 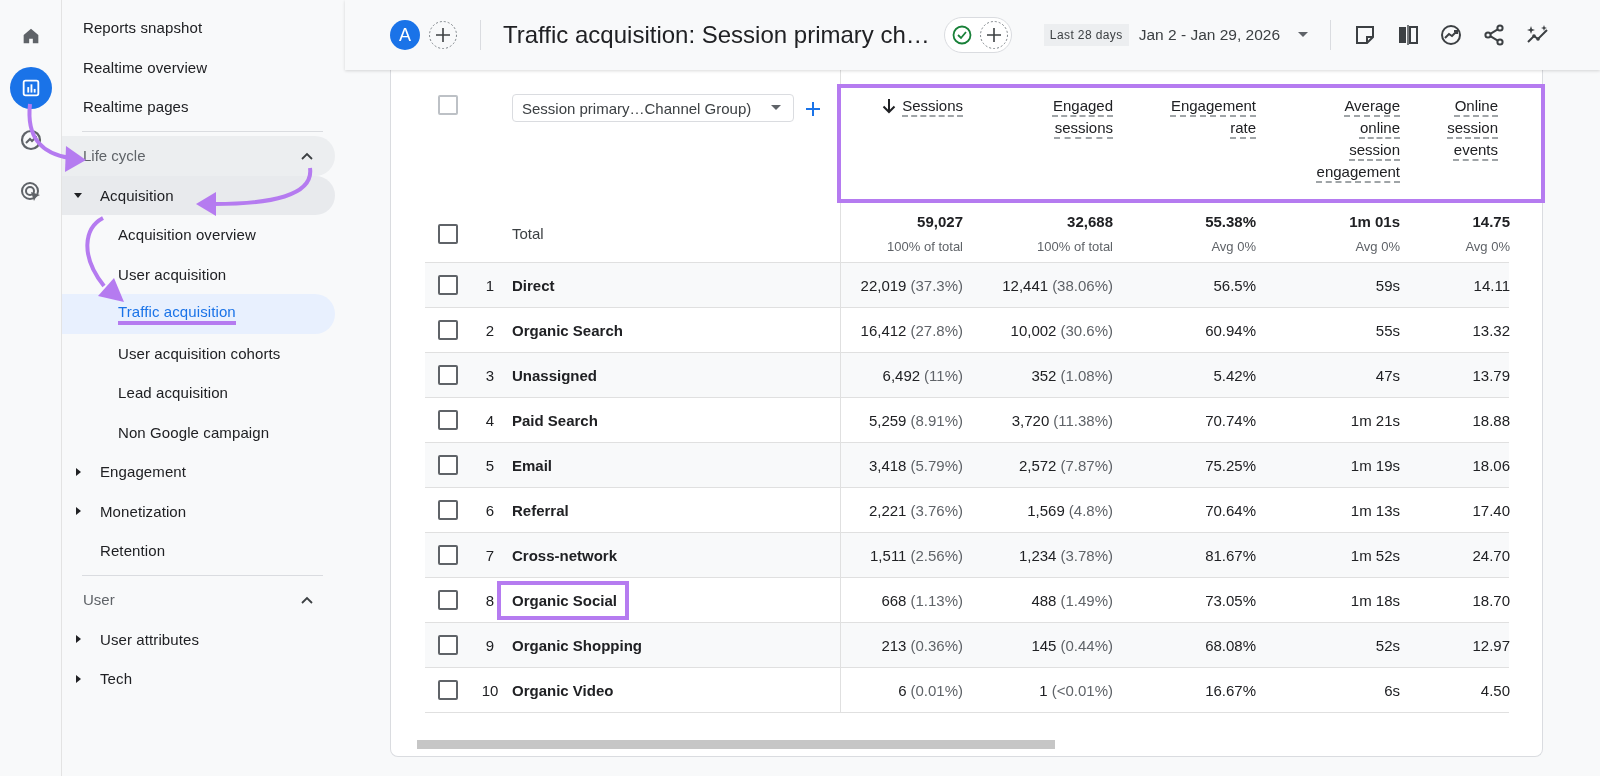 I want to click on channel-name: Paid Search, so click(x=555, y=420).